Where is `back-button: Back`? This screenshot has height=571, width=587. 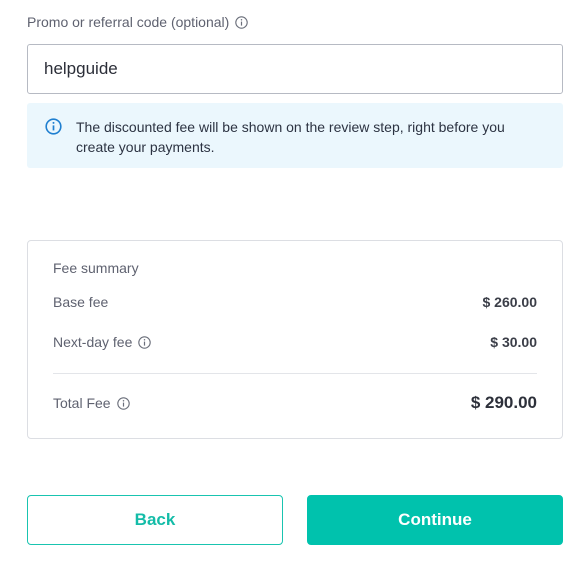 back-button: Back is located at coordinates (155, 520).